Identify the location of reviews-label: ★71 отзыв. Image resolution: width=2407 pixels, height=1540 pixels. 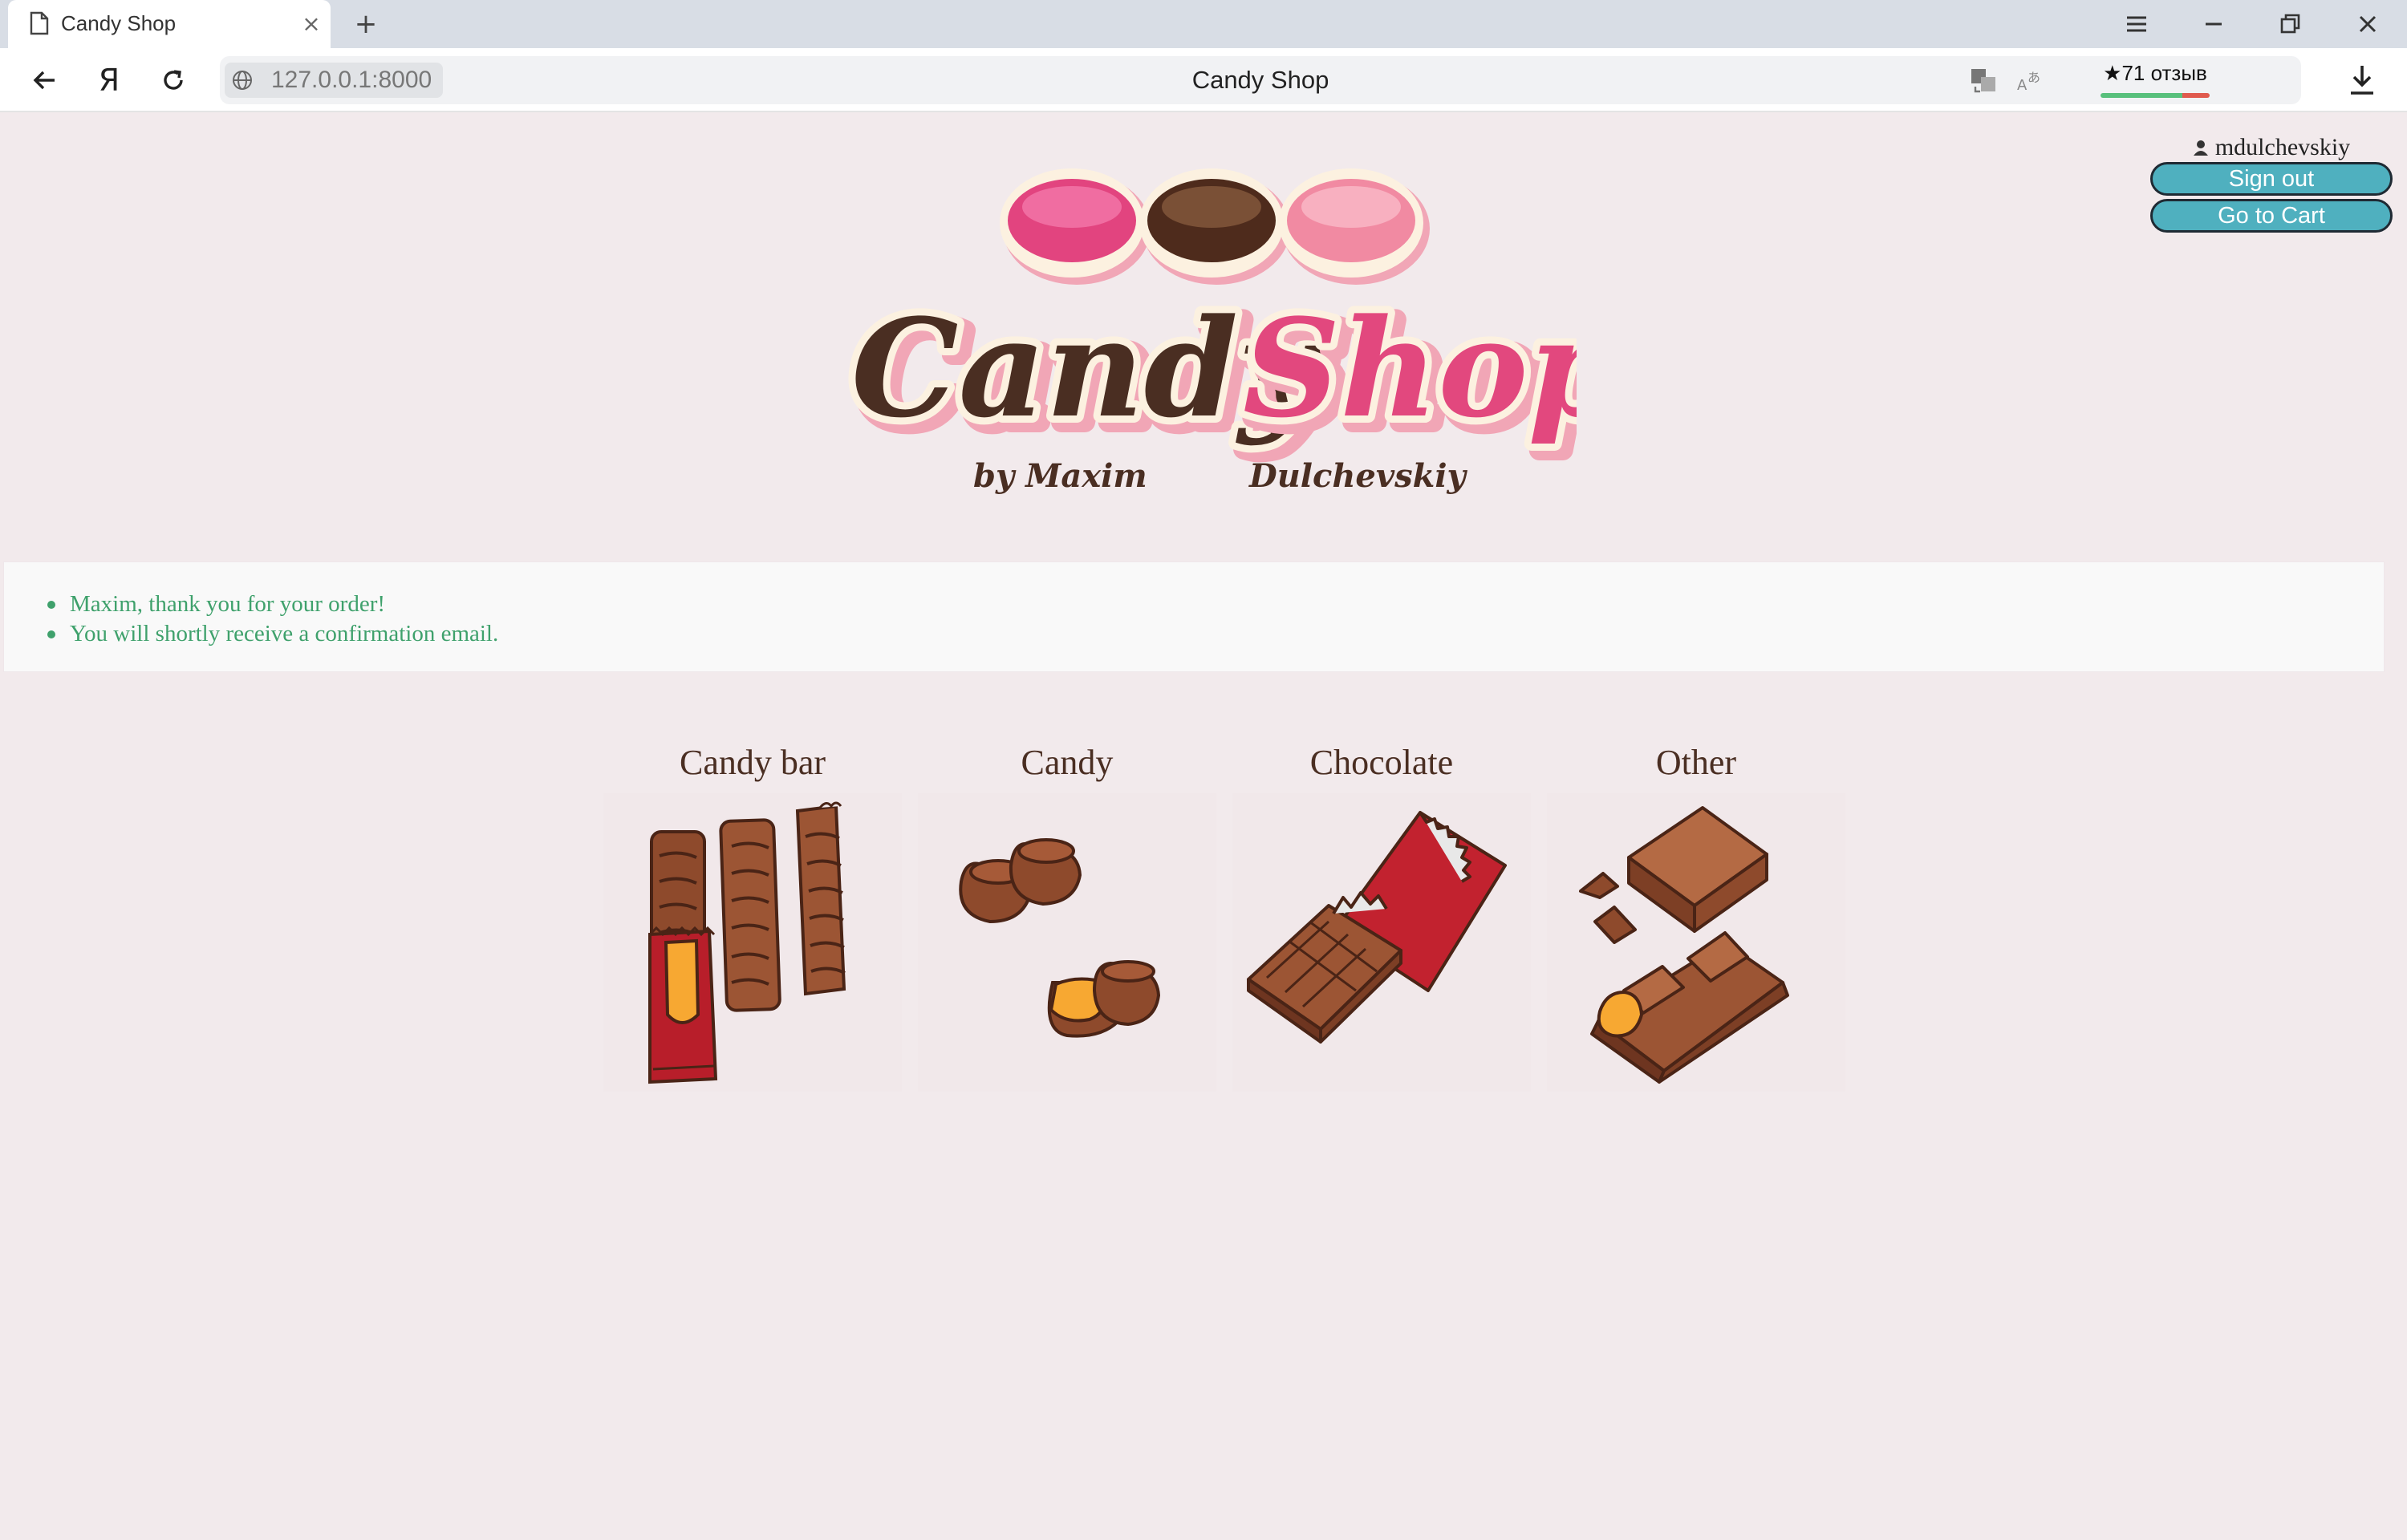
(2155, 73).